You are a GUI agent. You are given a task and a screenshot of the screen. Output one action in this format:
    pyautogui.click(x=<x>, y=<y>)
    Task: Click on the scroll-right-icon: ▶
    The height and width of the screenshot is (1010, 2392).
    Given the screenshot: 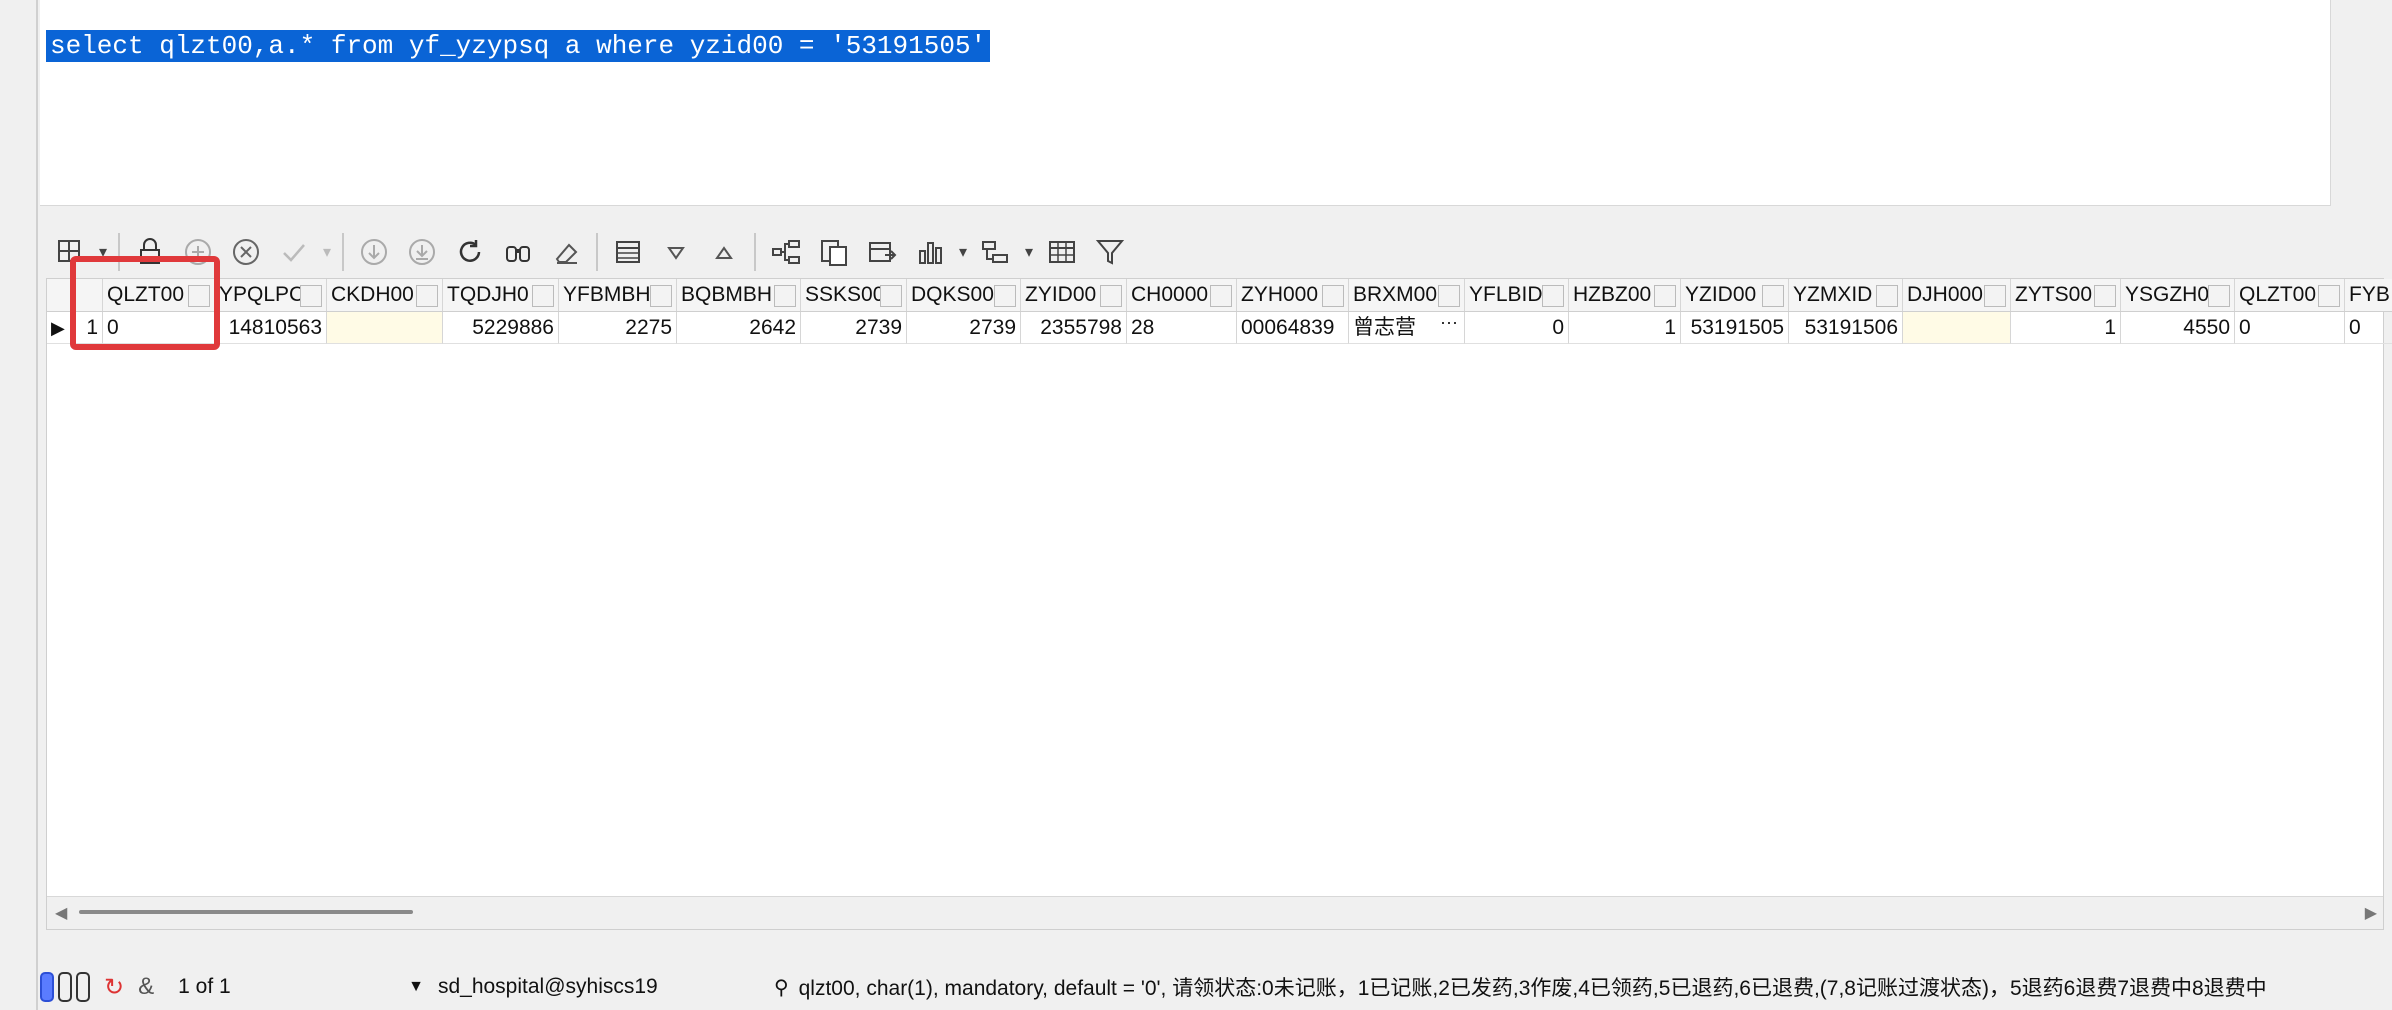 What is the action you would take?
    pyautogui.click(x=2371, y=913)
    